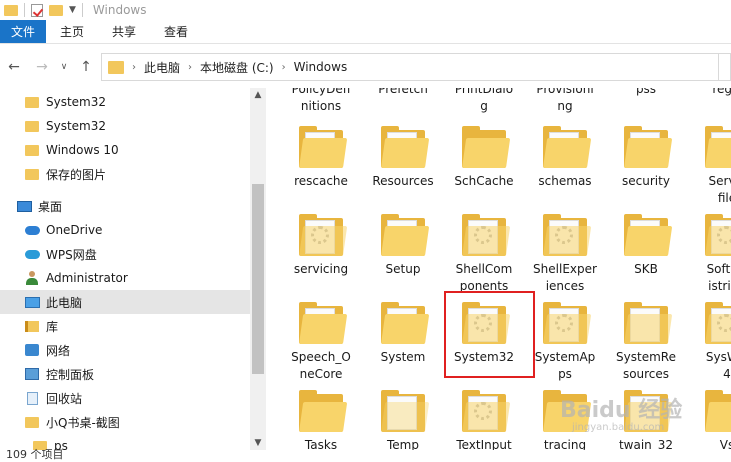 This screenshot has width=731, height=462. What do you see at coordinates (14, 67) in the screenshot?
I see `back-arrow-icon: ←` at bounding box center [14, 67].